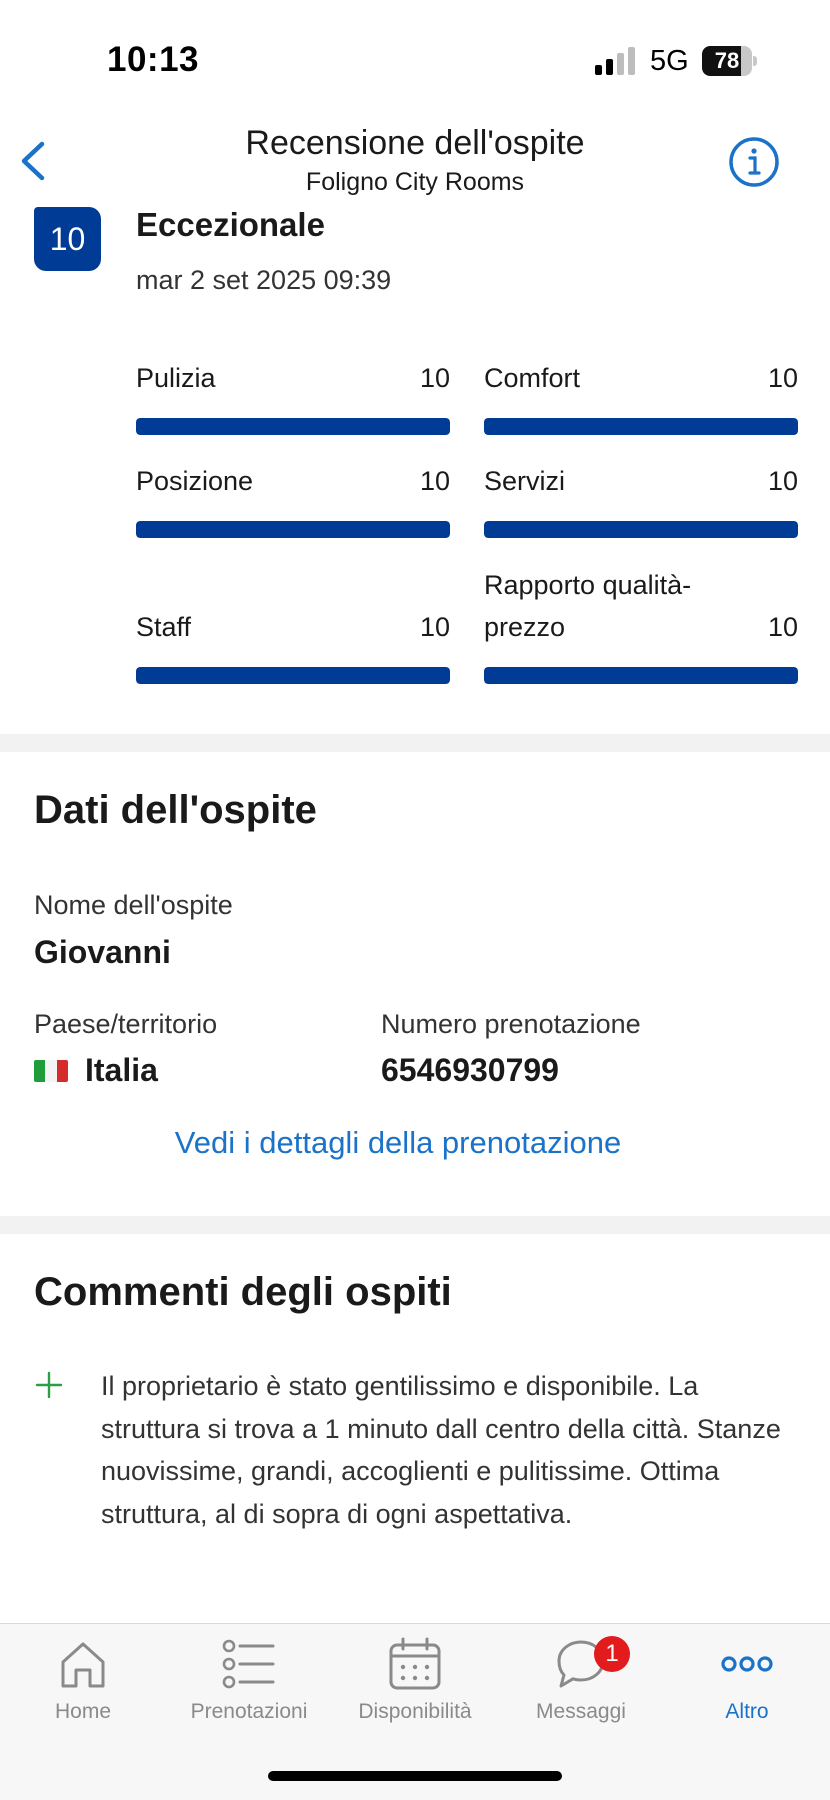 This screenshot has width=830, height=1800. What do you see at coordinates (51, 1071) in the screenshot?
I see `italy-flag-icon` at bounding box center [51, 1071].